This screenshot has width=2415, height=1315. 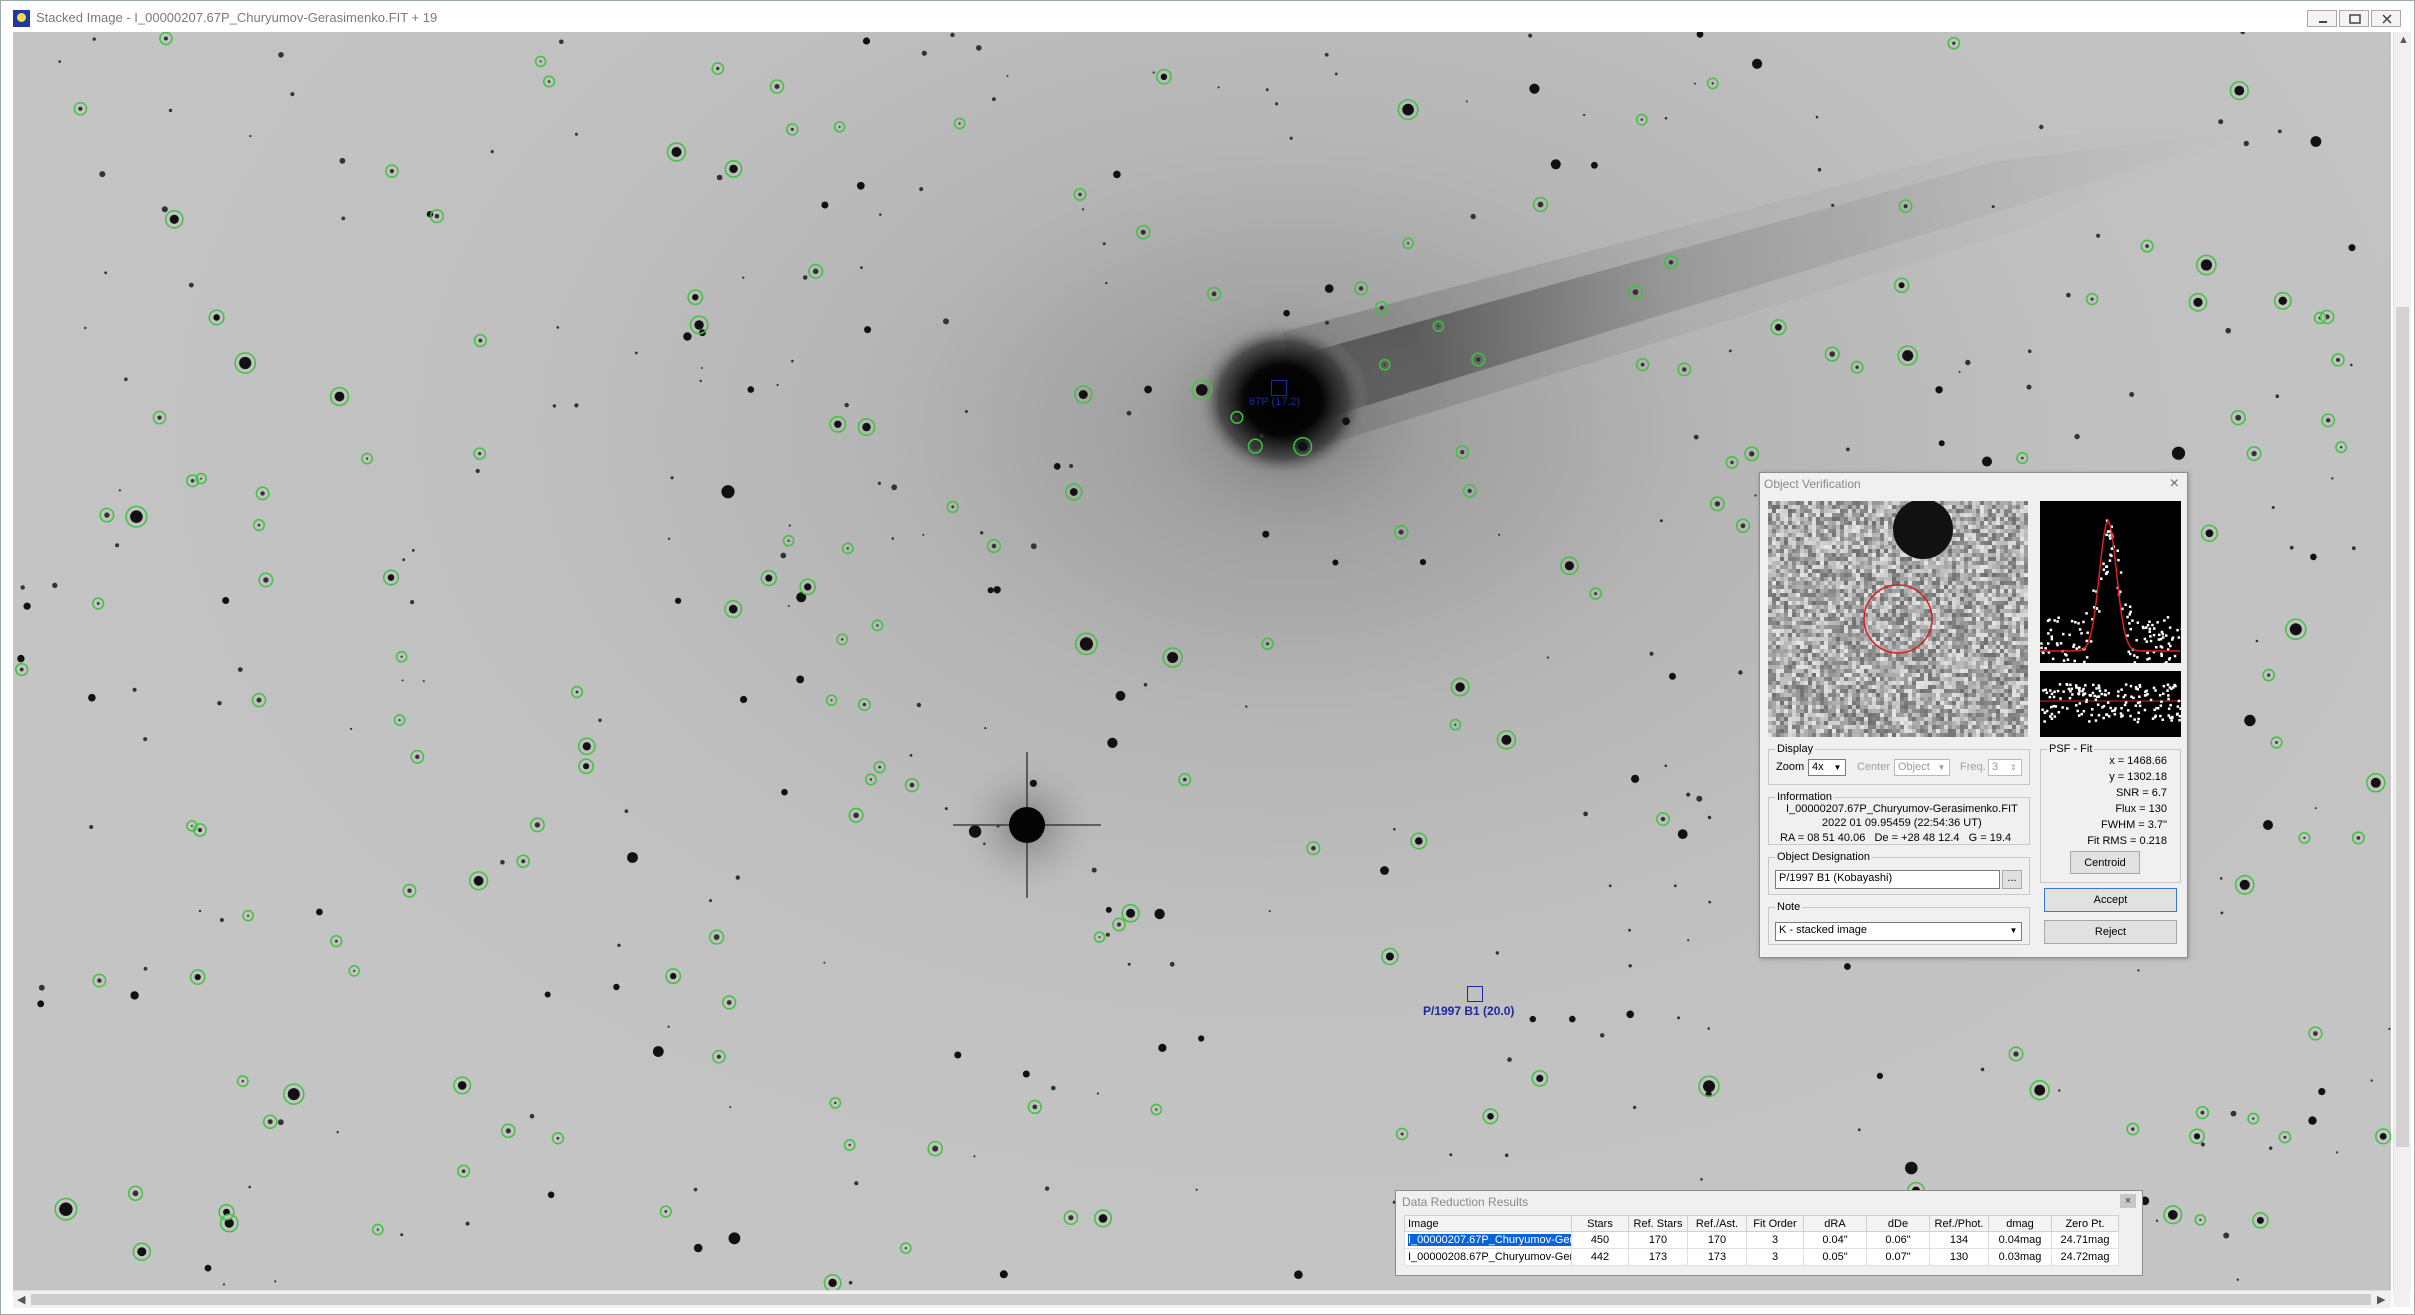 I want to click on vertical-scrollbar: ▲, so click(x=2402, y=661).